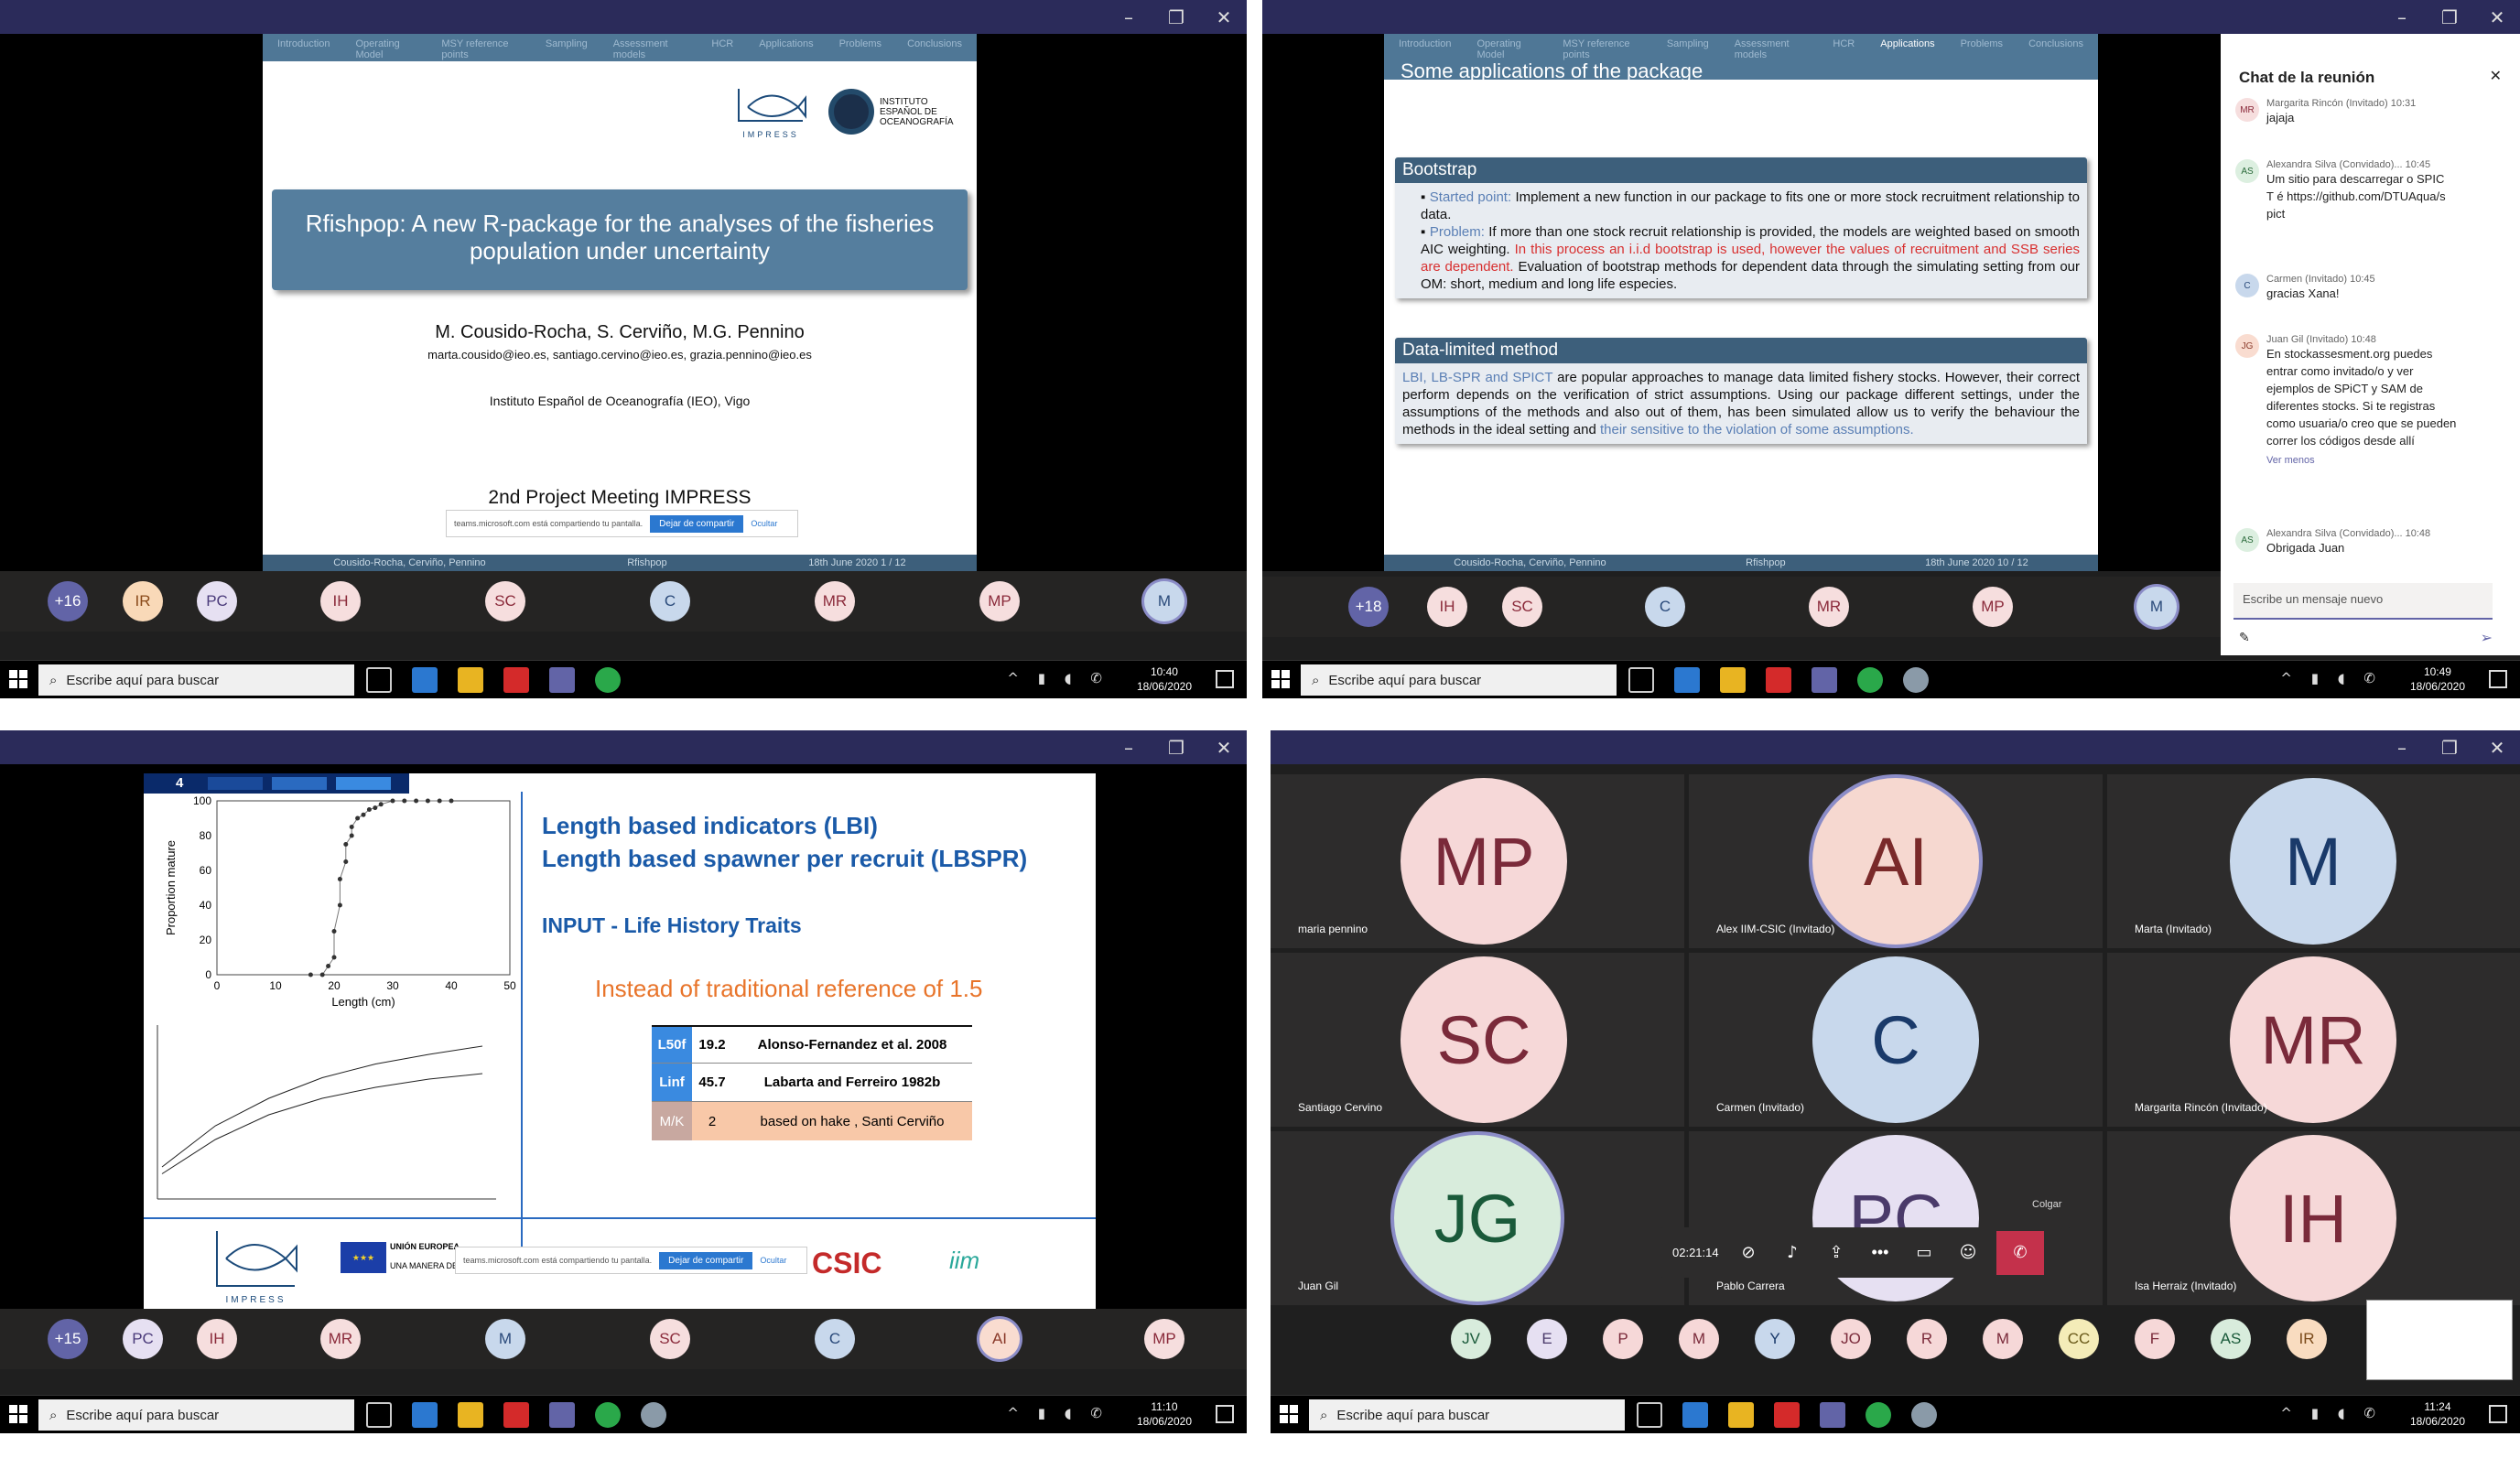 This screenshot has height=1458, width=2520. I want to click on see-less-link: Ver menos, so click(2362, 460).